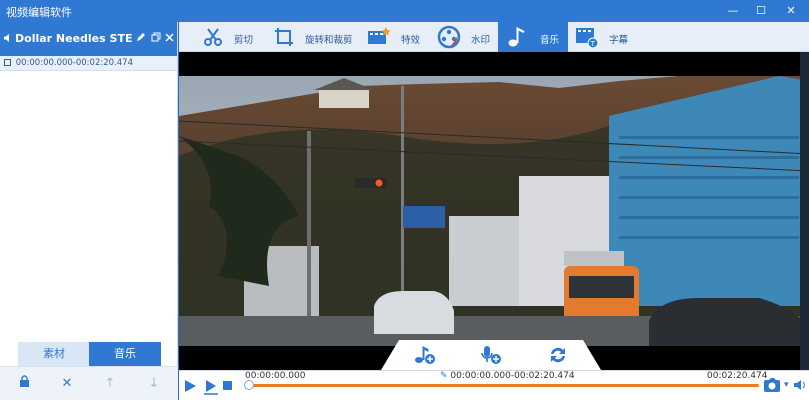  What do you see at coordinates (425, 356) in the screenshot?
I see `add-music-icon` at bounding box center [425, 356].